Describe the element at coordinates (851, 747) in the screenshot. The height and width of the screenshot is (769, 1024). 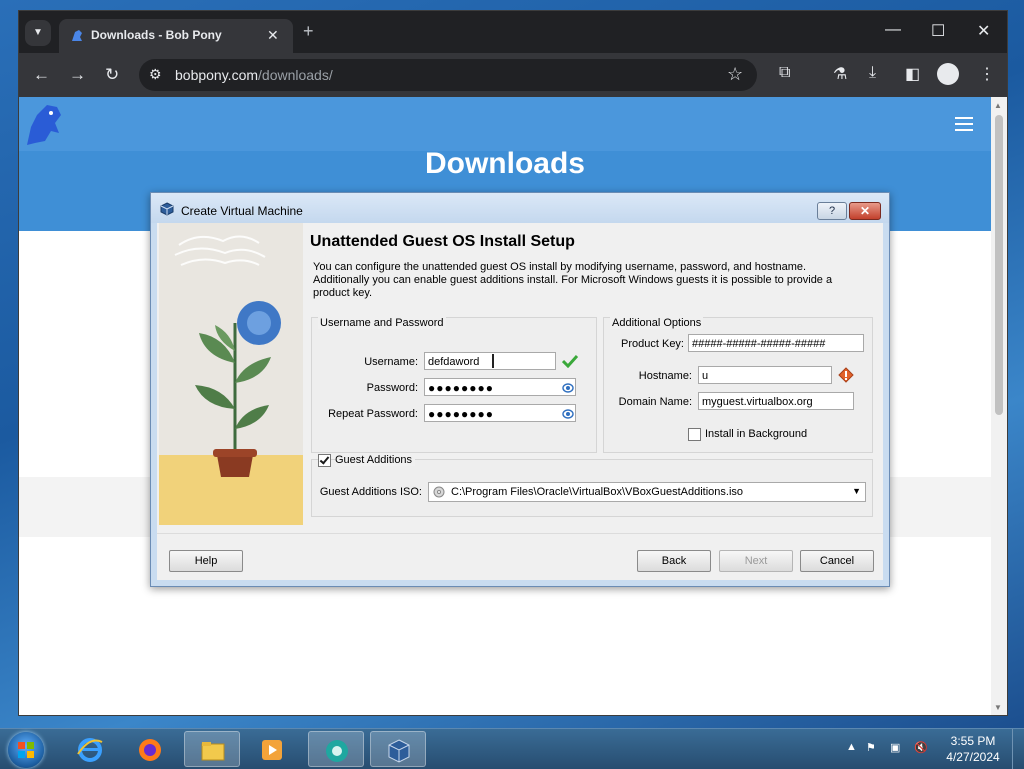
I see `show-hidden-icons-icon: ▲` at that location.